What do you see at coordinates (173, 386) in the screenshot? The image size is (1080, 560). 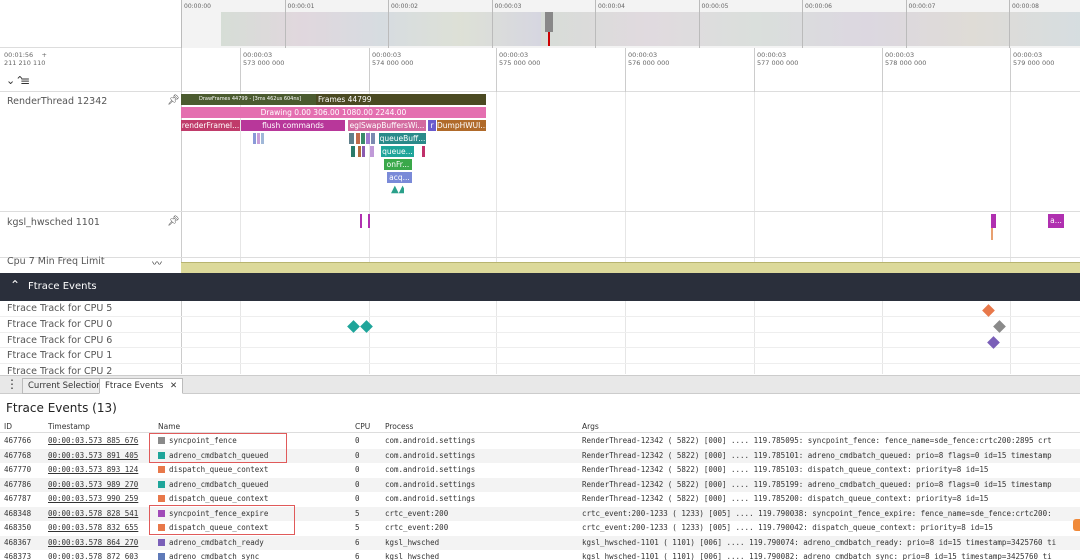 I see `close-icon: ✕` at bounding box center [173, 386].